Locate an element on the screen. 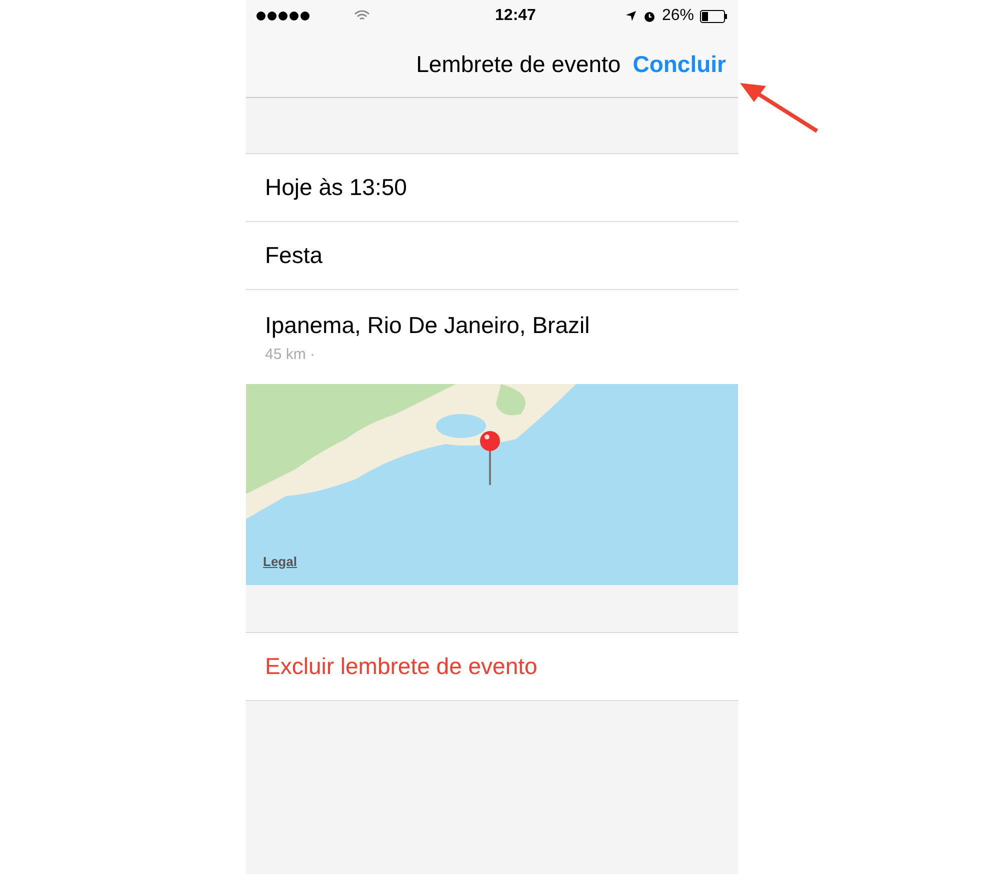  battery-percent: 26% is located at coordinates (678, 16).